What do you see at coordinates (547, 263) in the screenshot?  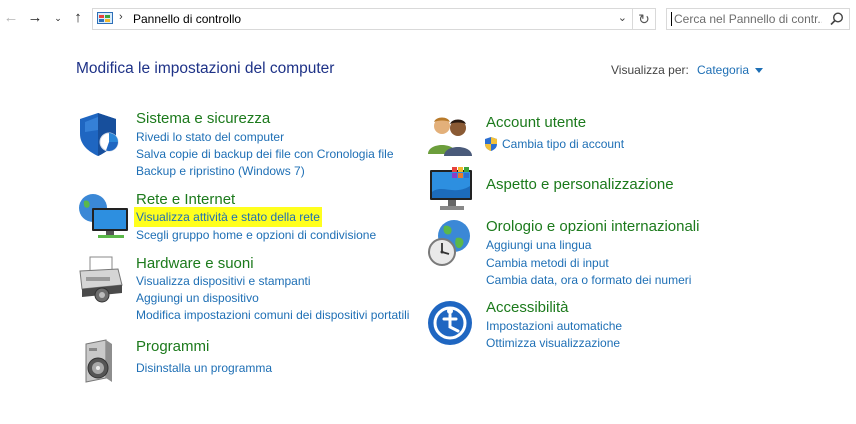 I see `link-input-methods: Cambia metodi di input` at bounding box center [547, 263].